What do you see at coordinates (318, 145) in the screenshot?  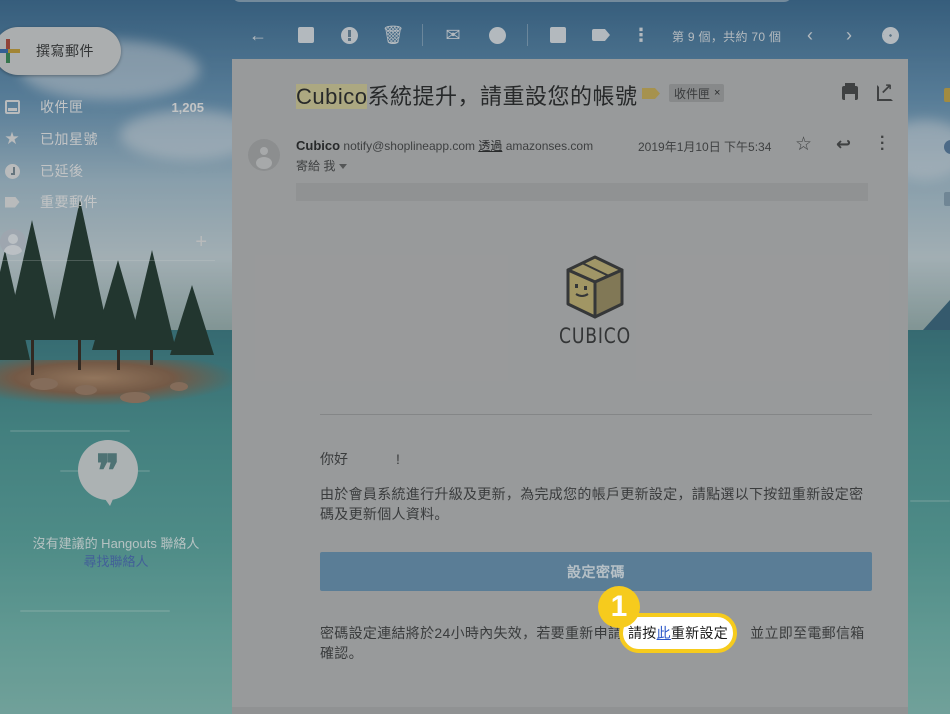 I see `sender-name: Cubico` at bounding box center [318, 145].